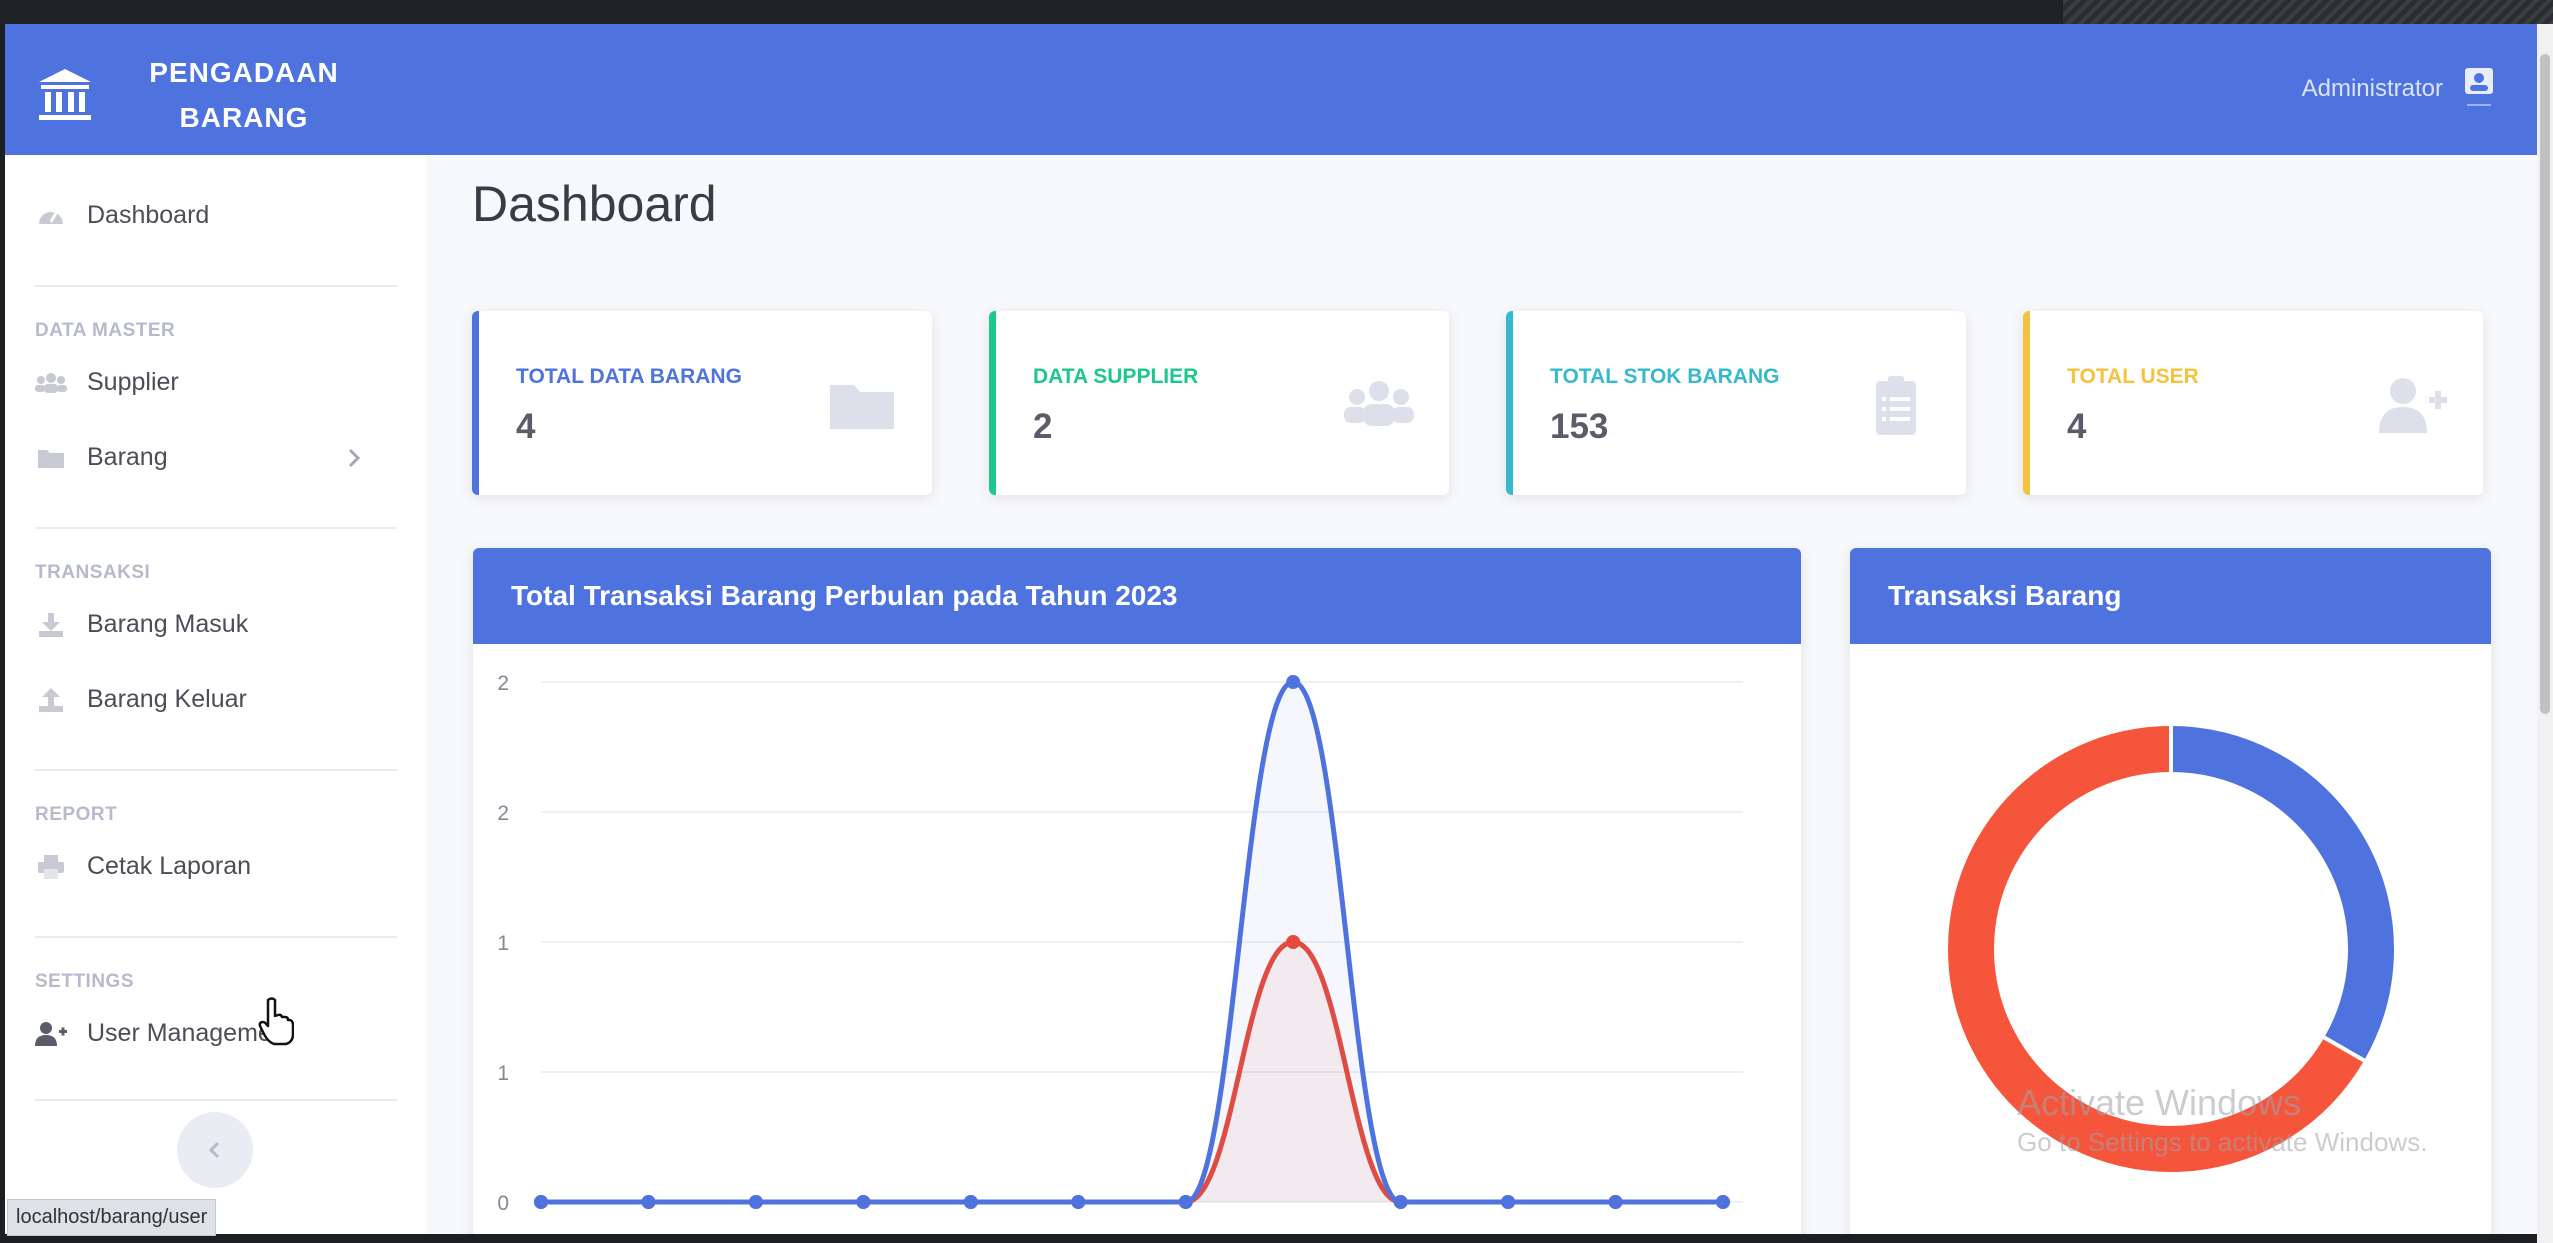  What do you see at coordinates (1579, 426) in the screenshot?
I see `card-value: 153` at bounding box center [1579, 426].